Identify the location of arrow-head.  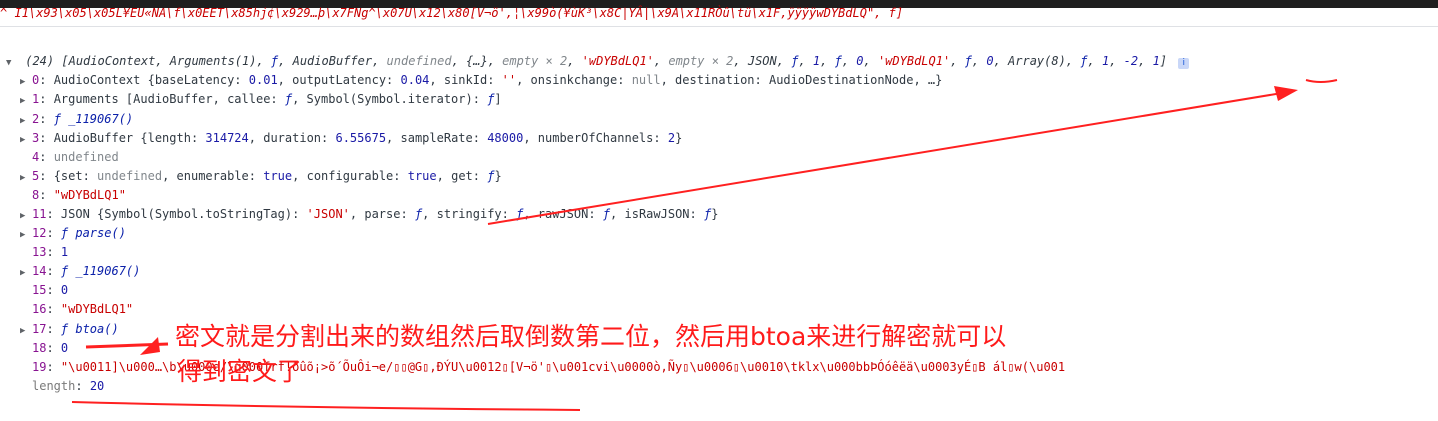
(1286, 93).